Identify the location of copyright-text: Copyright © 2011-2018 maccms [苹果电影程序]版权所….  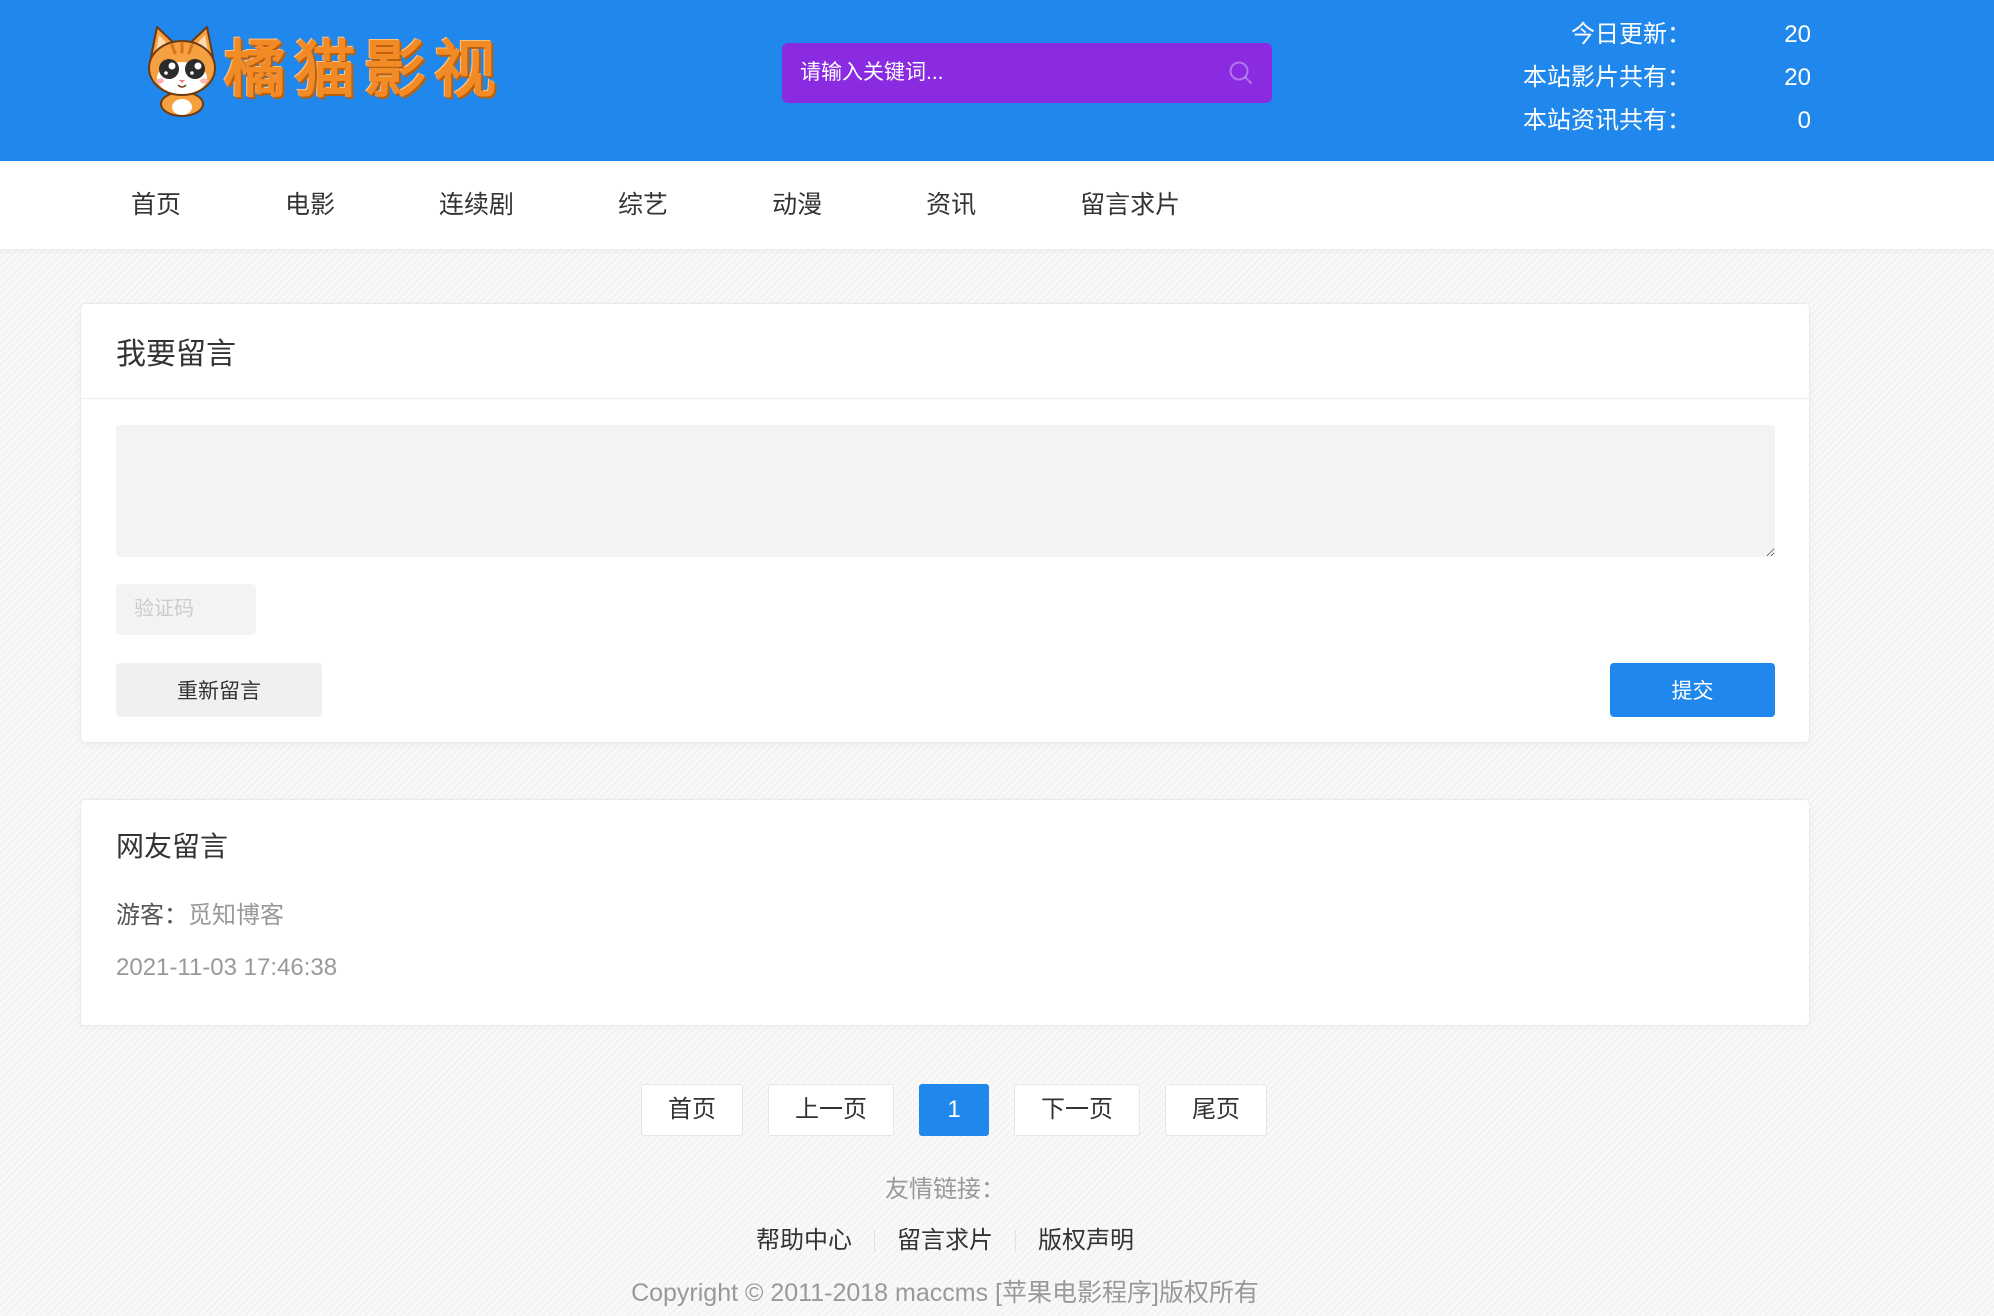
(945, 1293).